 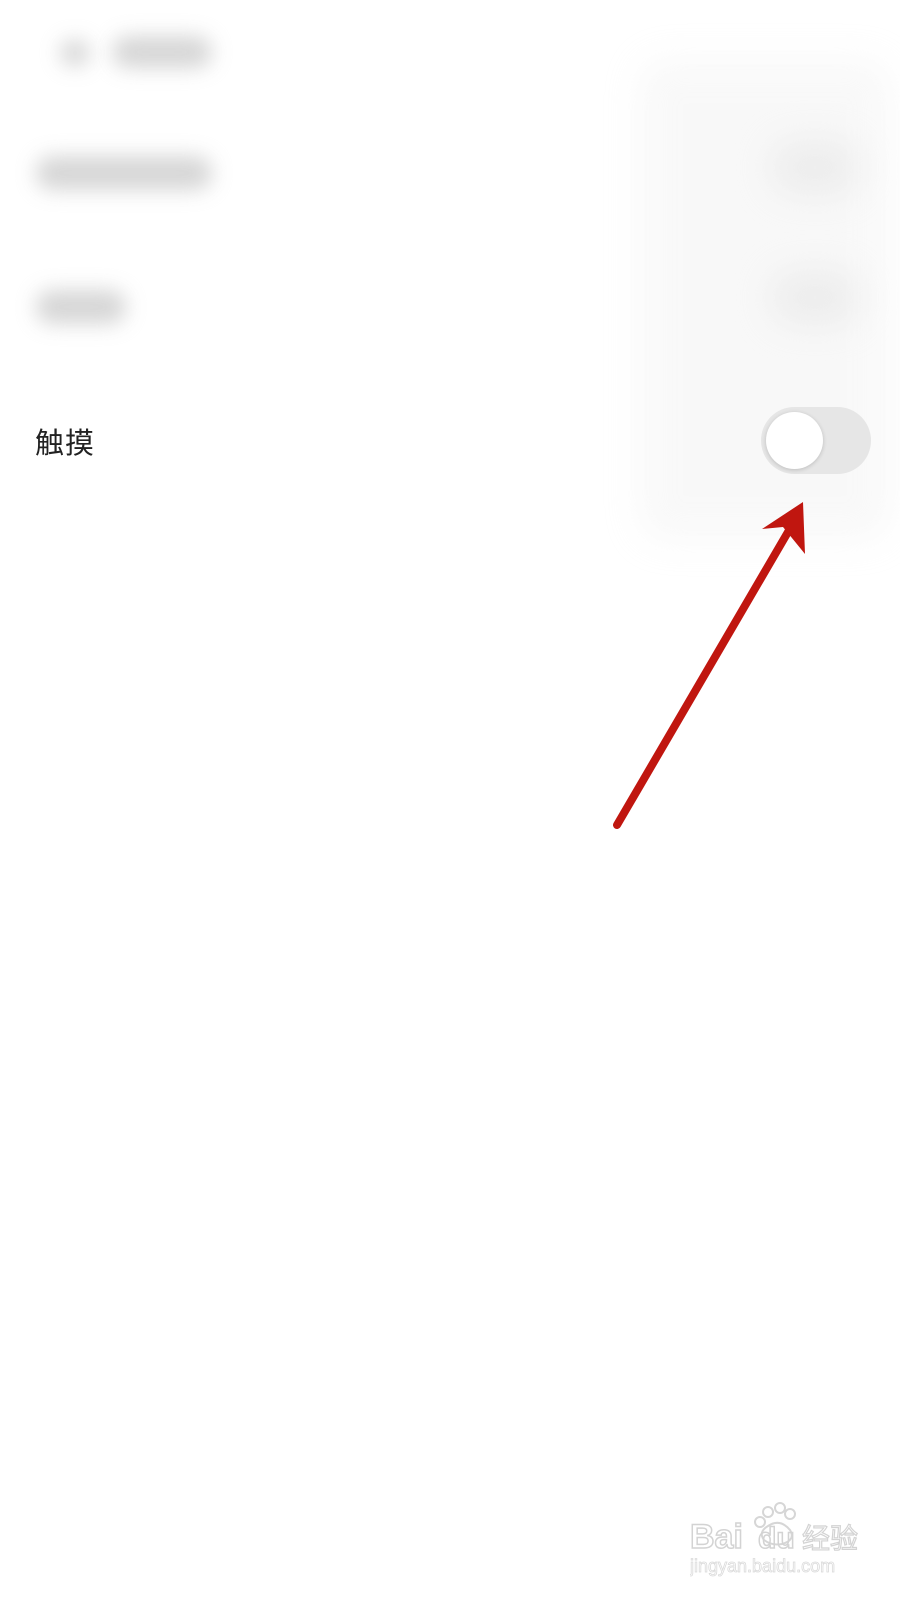 I want to click on toggle-knob, so click(x=794, y=440).